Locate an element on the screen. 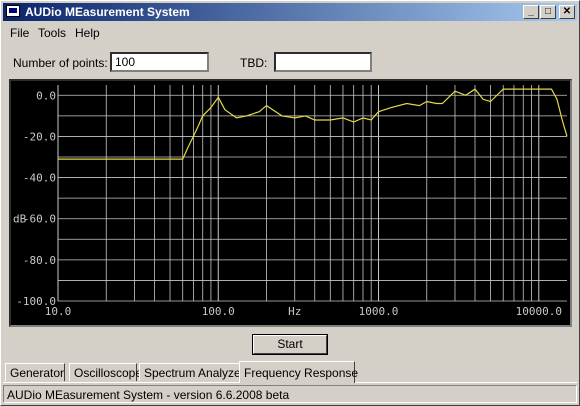 Image resolution: width=580 pixels, height=406 pixels. maximize-button: □ is located at coordinates (548, 12).